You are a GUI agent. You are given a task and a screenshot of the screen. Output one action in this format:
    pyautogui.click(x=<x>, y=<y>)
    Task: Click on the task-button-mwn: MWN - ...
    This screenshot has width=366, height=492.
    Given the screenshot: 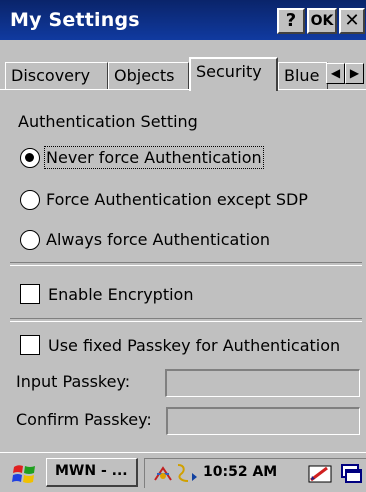 What is the action you would take?
    pyautogui.click(x=92, y=472)
    